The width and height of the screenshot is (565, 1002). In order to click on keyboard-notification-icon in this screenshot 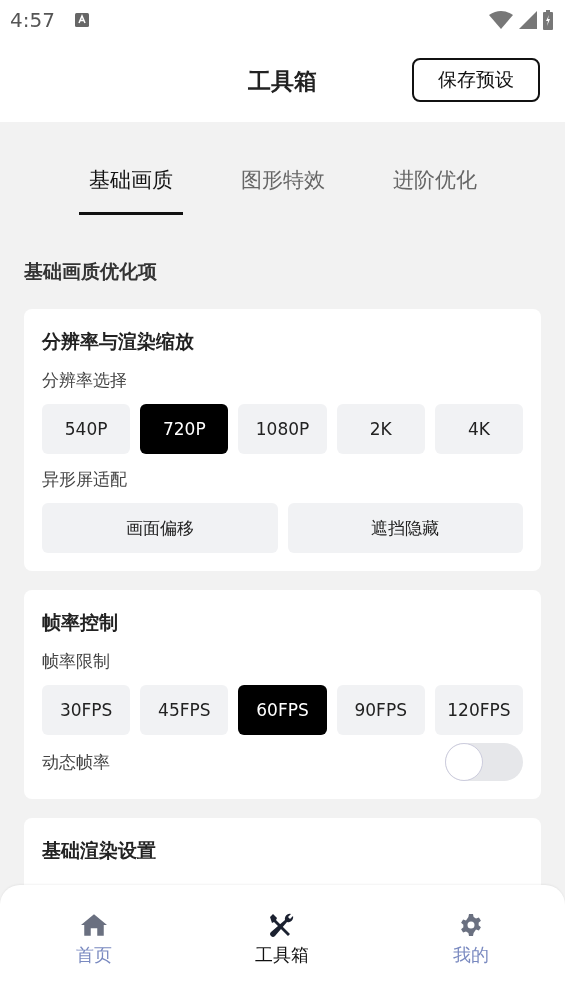, I will do `click(81, 20)`.